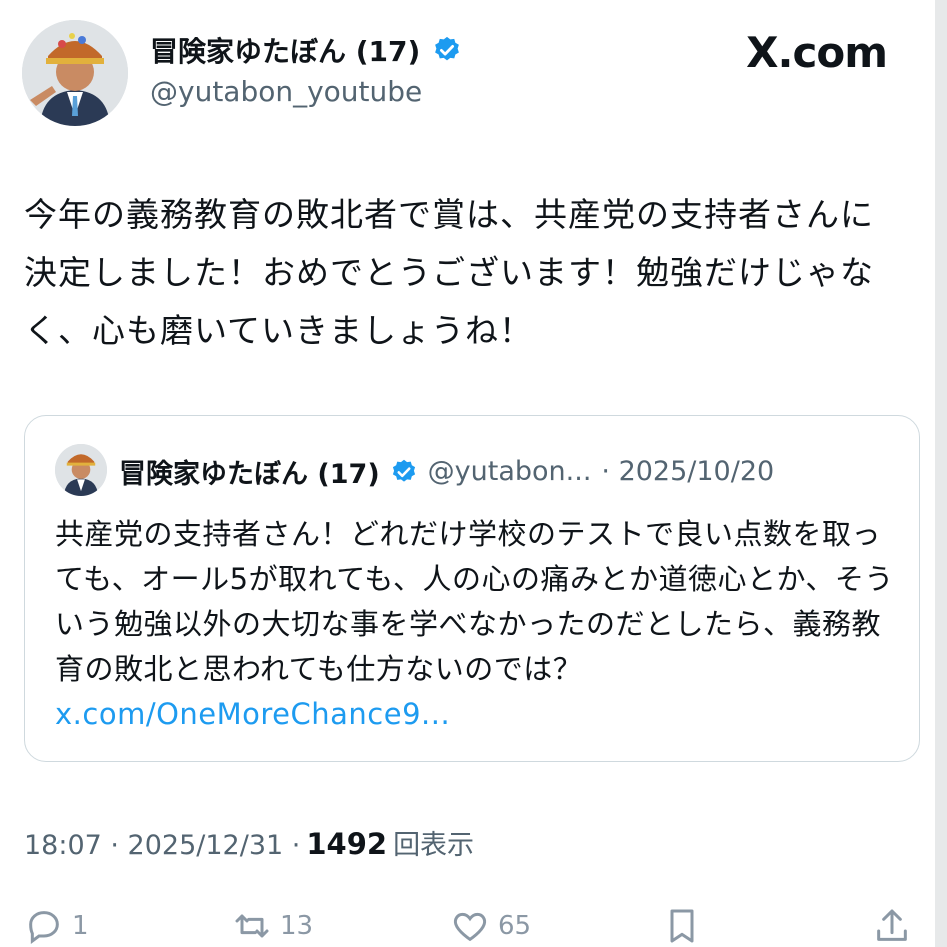 This screenshot has height=947, width=947. I want to click on site-logo: X.com, so click(817, 52).